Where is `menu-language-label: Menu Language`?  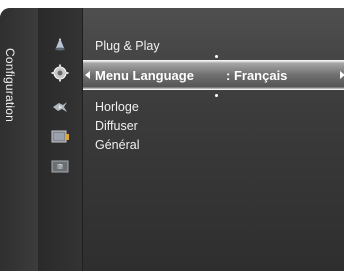
menu-language-label: Menu Language is located at coordinates (144, 75).